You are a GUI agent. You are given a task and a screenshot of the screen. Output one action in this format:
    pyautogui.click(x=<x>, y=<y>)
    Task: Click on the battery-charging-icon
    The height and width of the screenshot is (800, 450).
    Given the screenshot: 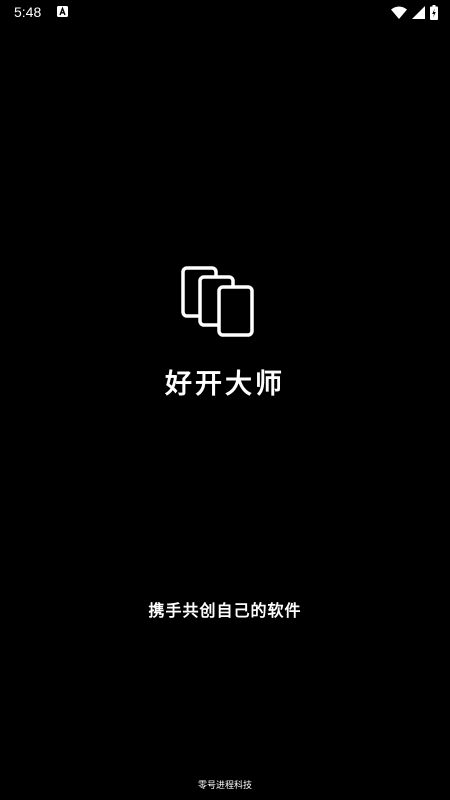 What is the action you would take?
    pyautogui.click(x=434, y=12)
    